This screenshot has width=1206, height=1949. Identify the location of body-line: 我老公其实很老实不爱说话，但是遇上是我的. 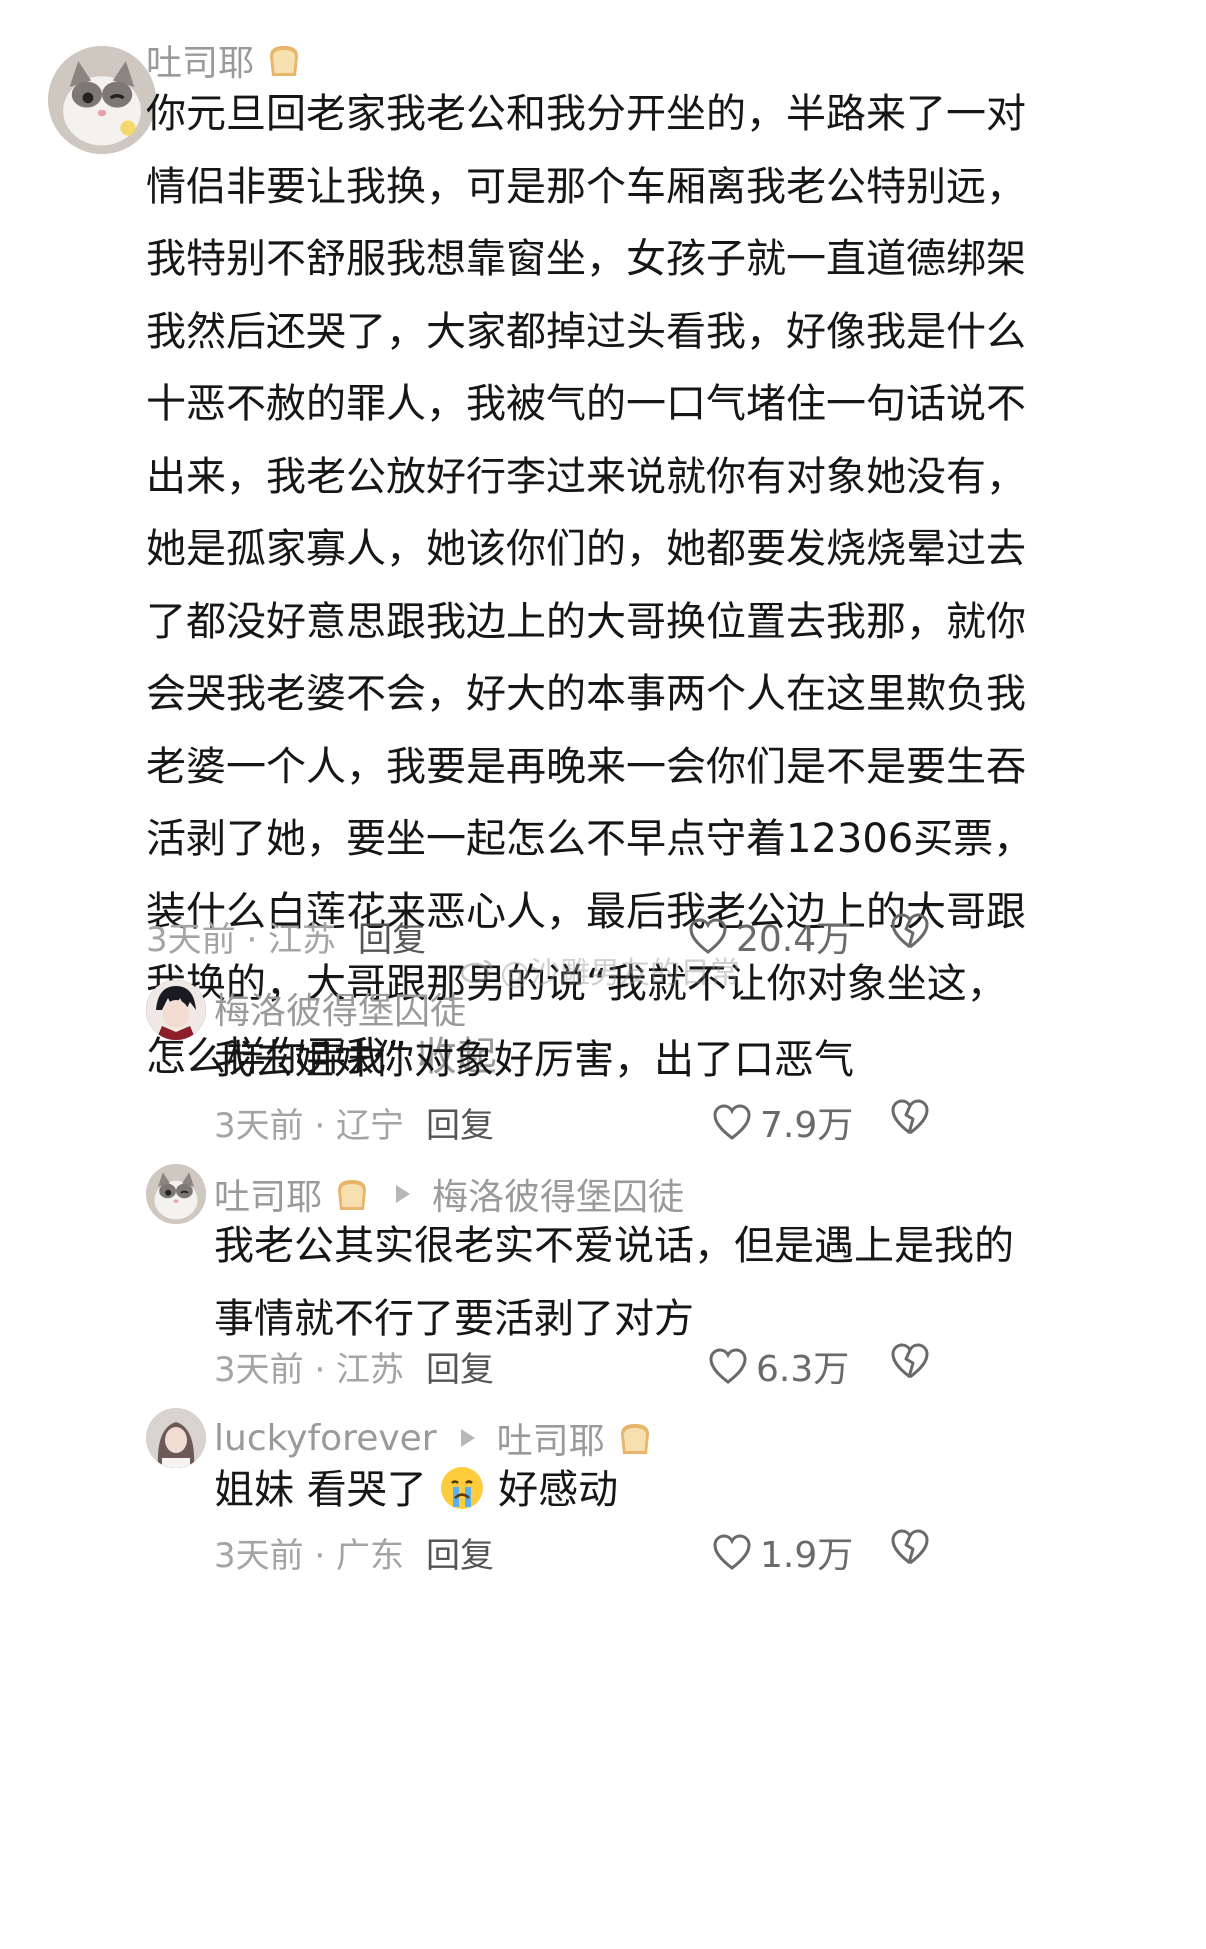
(614, 1246).